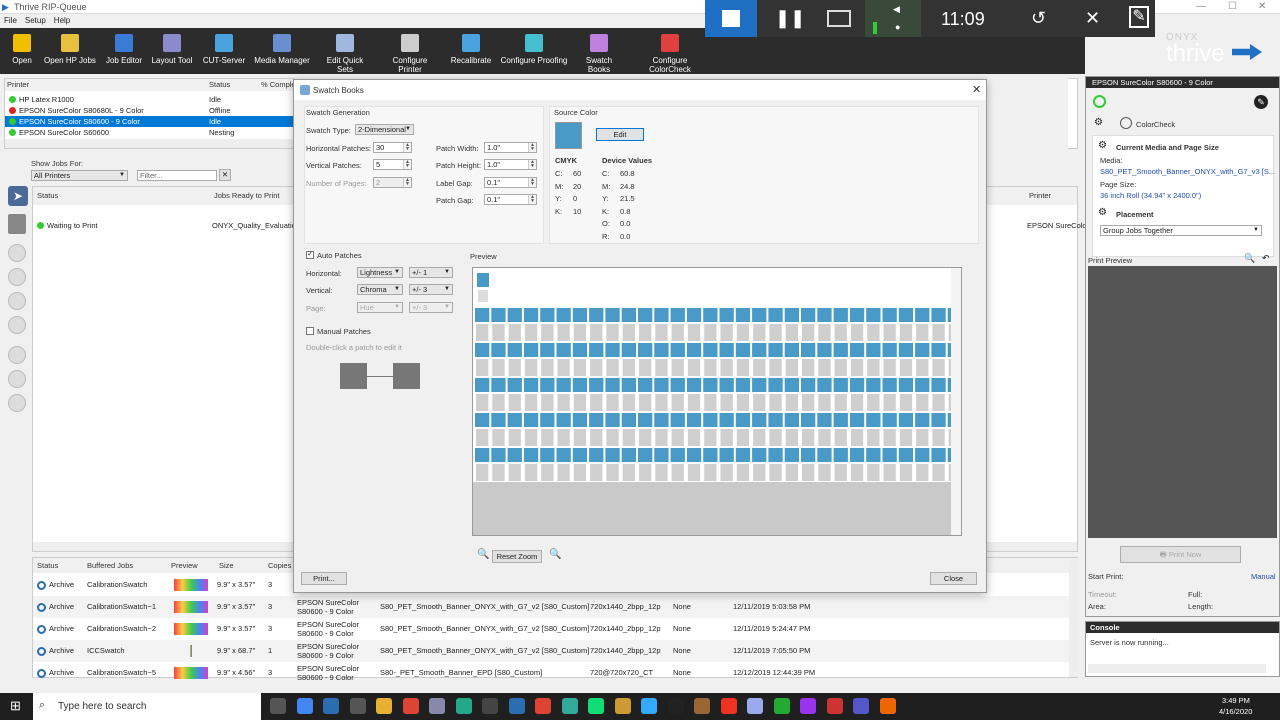 This screenshot has width=1280, height=720. Describe the element at coordinates (384, 706) in the screenshot. I see `folder-icon` at that location.